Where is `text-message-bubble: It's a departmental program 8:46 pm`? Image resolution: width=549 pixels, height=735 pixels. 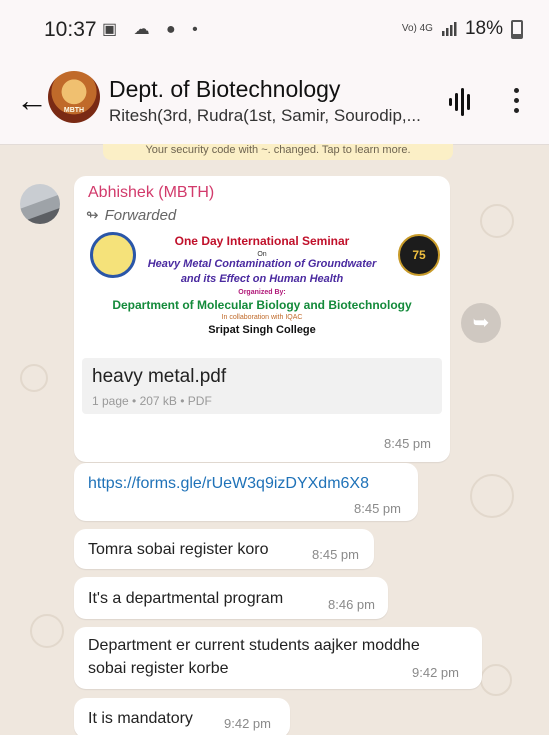
text-message-bubble: It's a departmental program 8:46 pm is located at coordinates (231, 598).